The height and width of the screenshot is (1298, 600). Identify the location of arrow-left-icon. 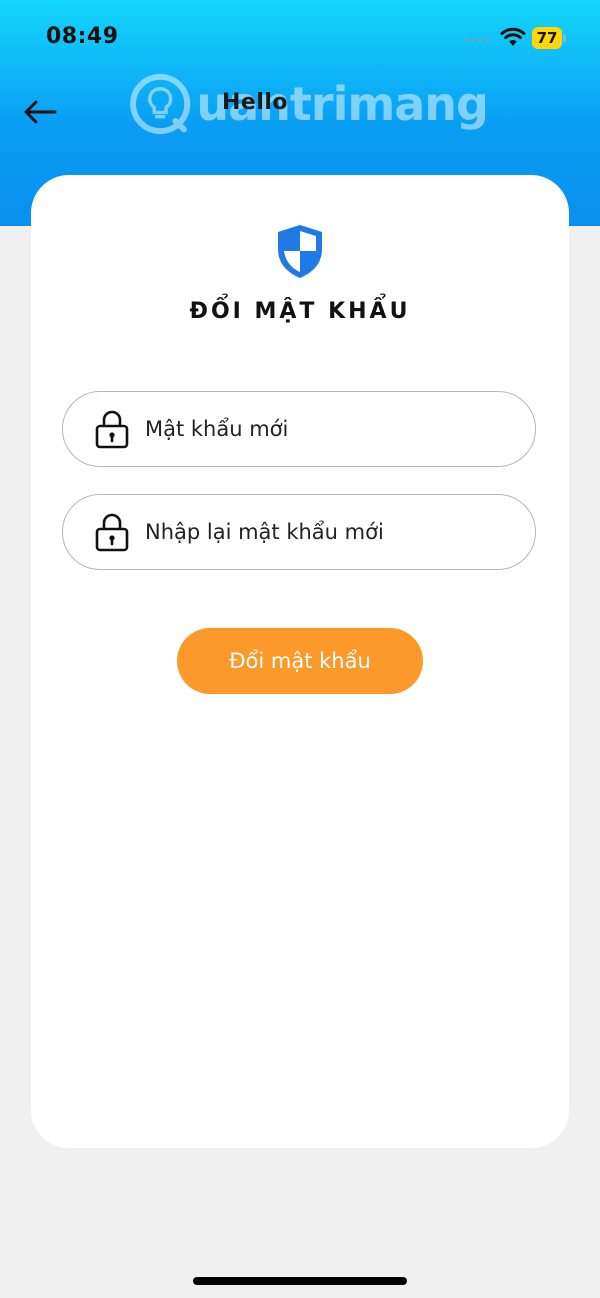
(40, 112).